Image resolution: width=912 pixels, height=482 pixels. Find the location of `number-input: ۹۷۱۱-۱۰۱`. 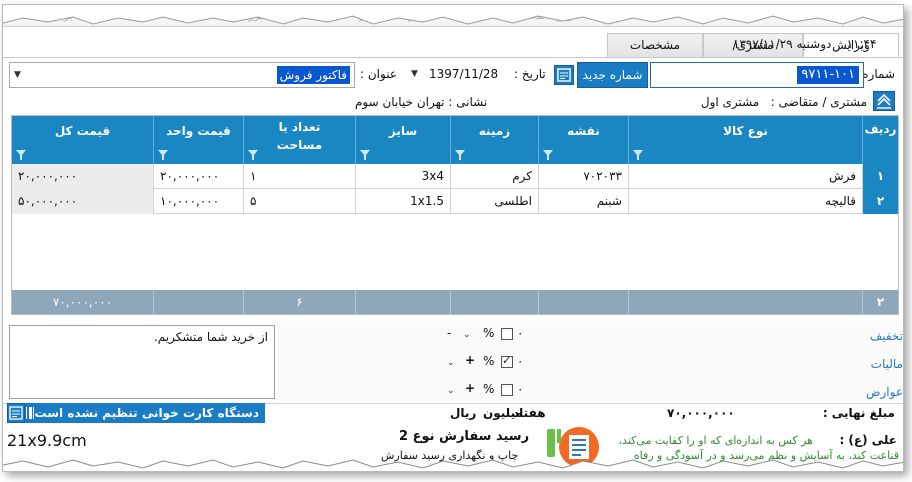

number-input: ۹۷۱۱-۱۰۱ is located at coordinates (757, 75).